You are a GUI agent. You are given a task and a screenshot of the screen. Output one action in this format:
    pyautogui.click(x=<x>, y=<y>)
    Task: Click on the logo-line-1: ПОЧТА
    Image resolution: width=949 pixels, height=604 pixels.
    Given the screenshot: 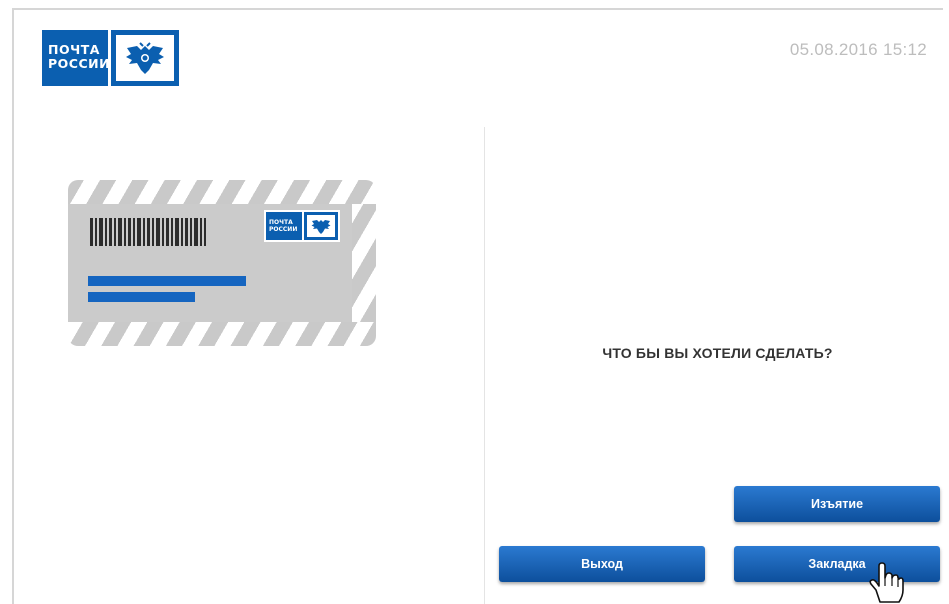 What is the action you would take?
    pyautogui.click(x=74, y=49)
    